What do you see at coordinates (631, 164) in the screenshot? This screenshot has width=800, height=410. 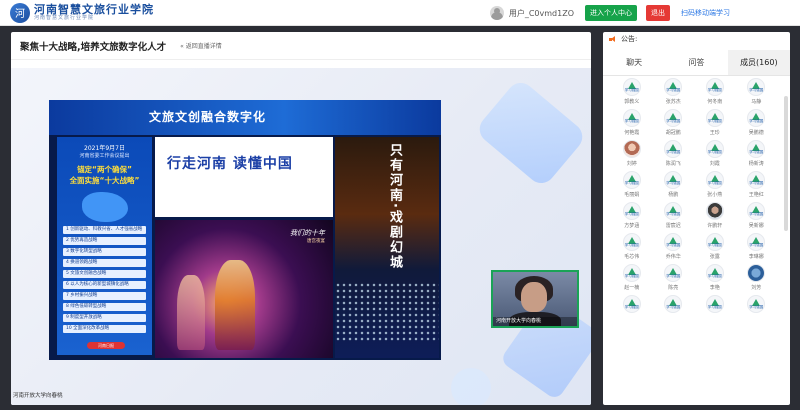 I see `member-name: 刘婷` at bounding box center [631, 164].